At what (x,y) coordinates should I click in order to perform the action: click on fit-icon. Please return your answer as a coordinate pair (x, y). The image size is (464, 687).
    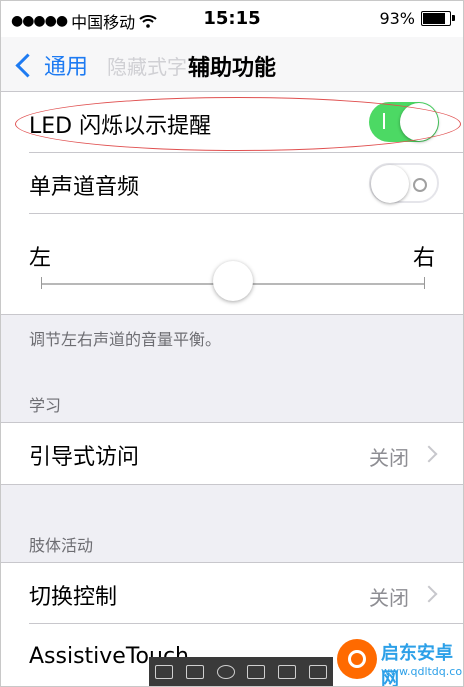
    Looking at the image, I should click on (194, 672).